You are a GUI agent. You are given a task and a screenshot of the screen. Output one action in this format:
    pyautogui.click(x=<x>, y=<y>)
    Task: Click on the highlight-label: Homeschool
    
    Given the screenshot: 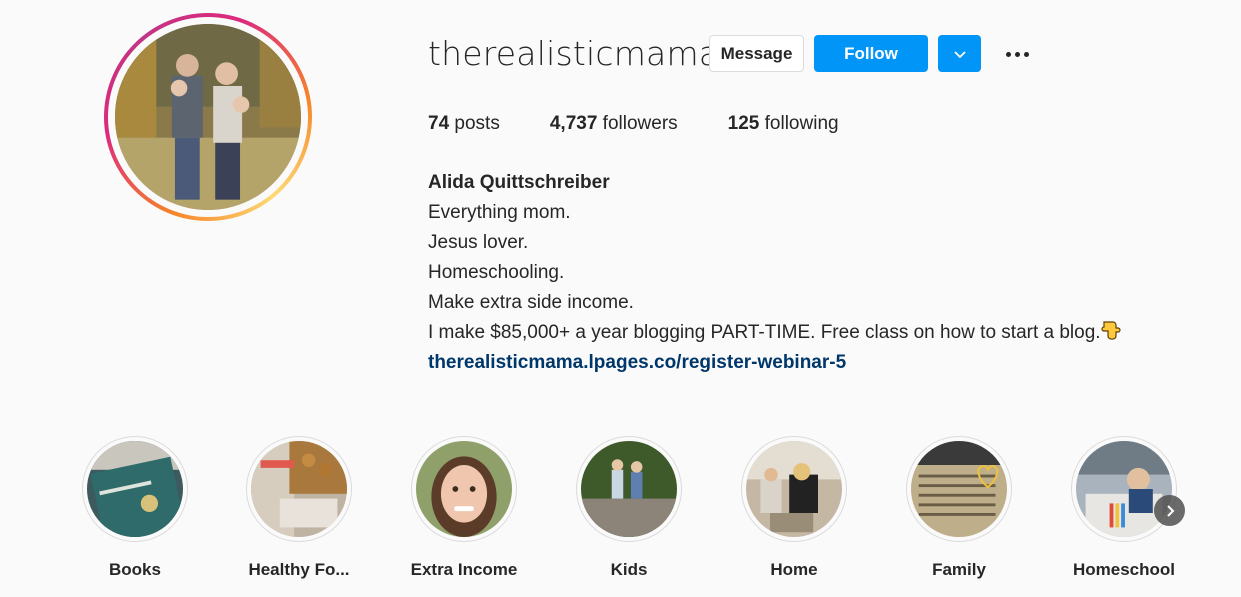 What is the action you would take?
    pyautogui.click(x=1124, y=569)
    